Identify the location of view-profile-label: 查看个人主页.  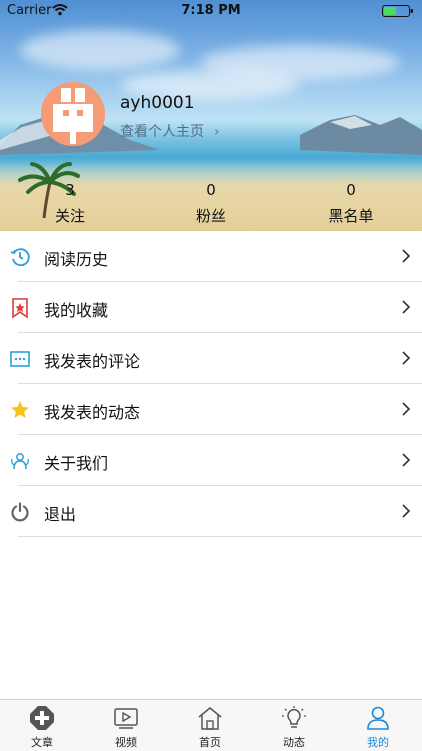
(162, 132).